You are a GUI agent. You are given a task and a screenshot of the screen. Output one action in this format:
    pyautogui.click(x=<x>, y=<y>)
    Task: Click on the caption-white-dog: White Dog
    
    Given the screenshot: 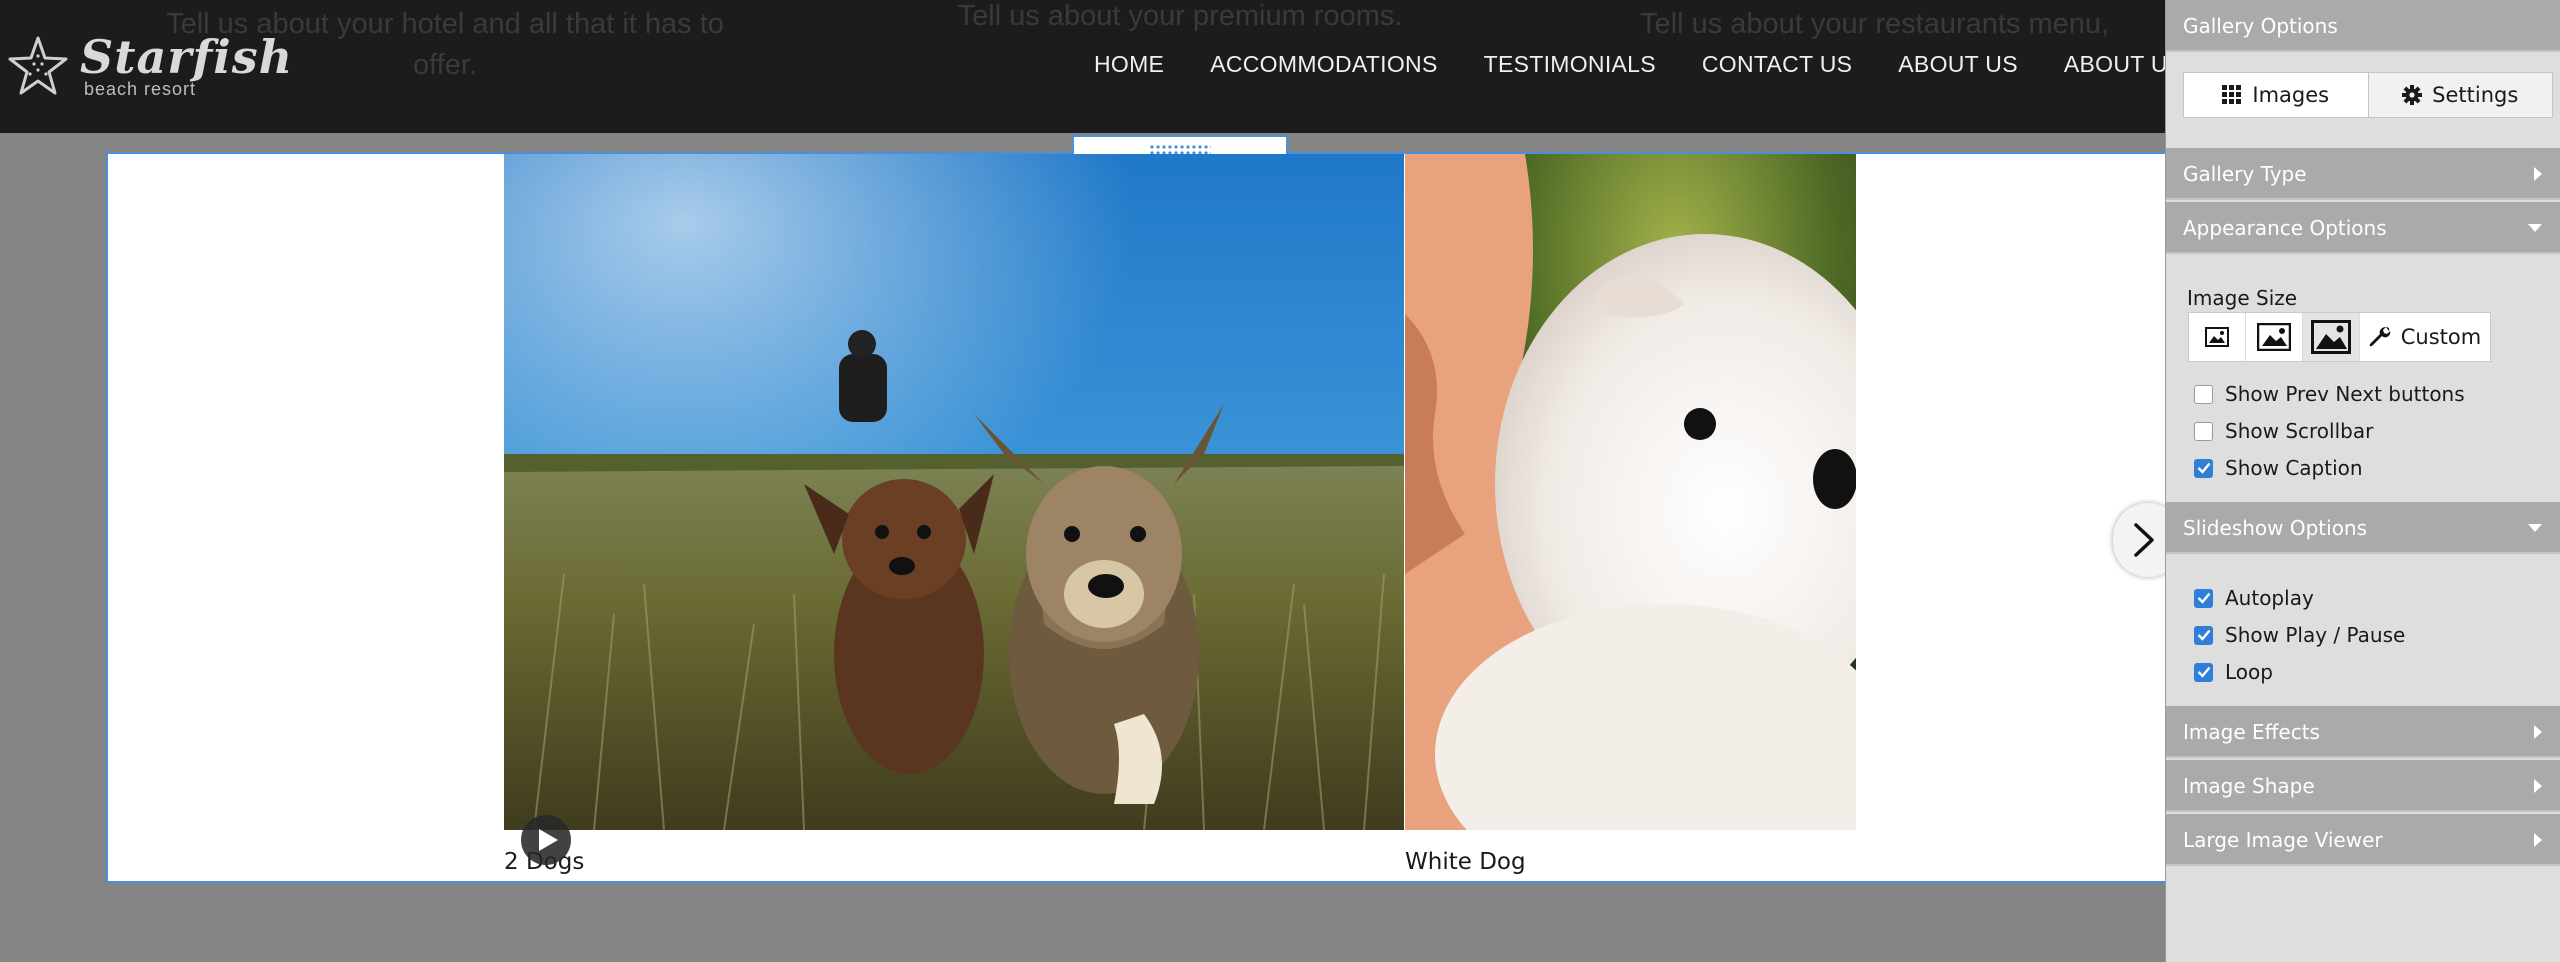 What is the action you would take?
    pyautogui.click(x=1465, y=862)
    